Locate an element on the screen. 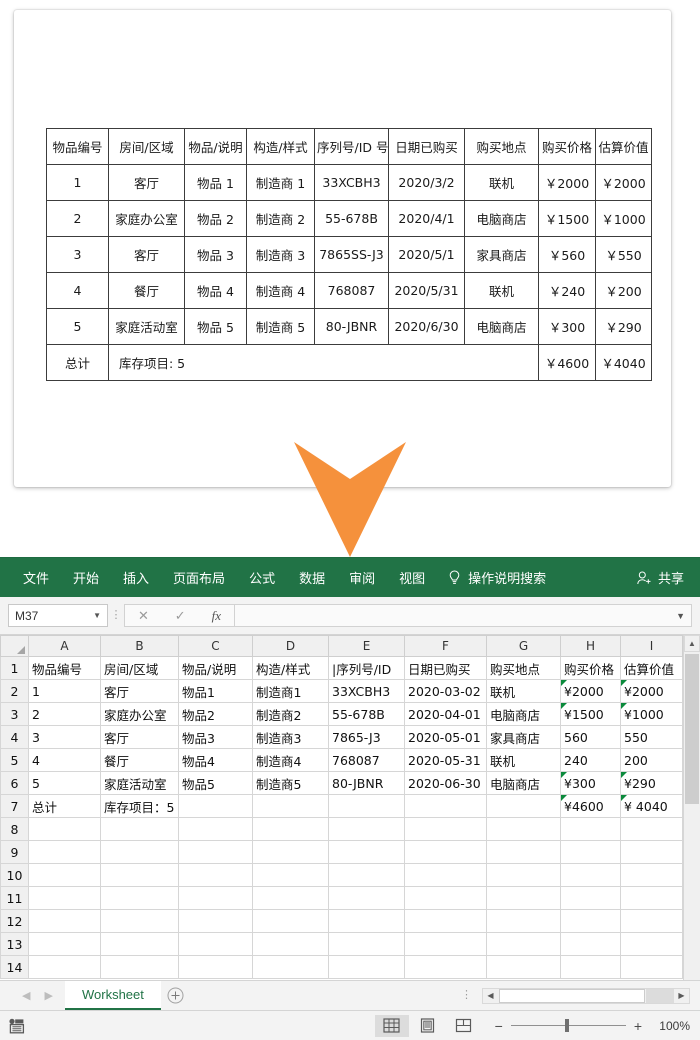 This screenshot has height=1040, width=700. row-header-11: 11 is located at coordinates (14, 898).